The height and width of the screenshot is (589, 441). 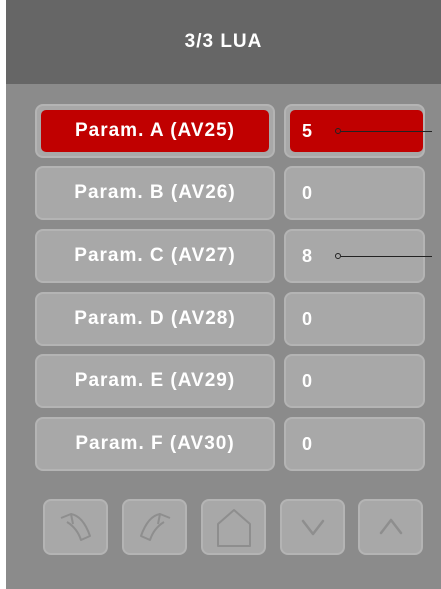 I want to click on param-row: Param. D (AV28) 0, so click(x=223, y=319).